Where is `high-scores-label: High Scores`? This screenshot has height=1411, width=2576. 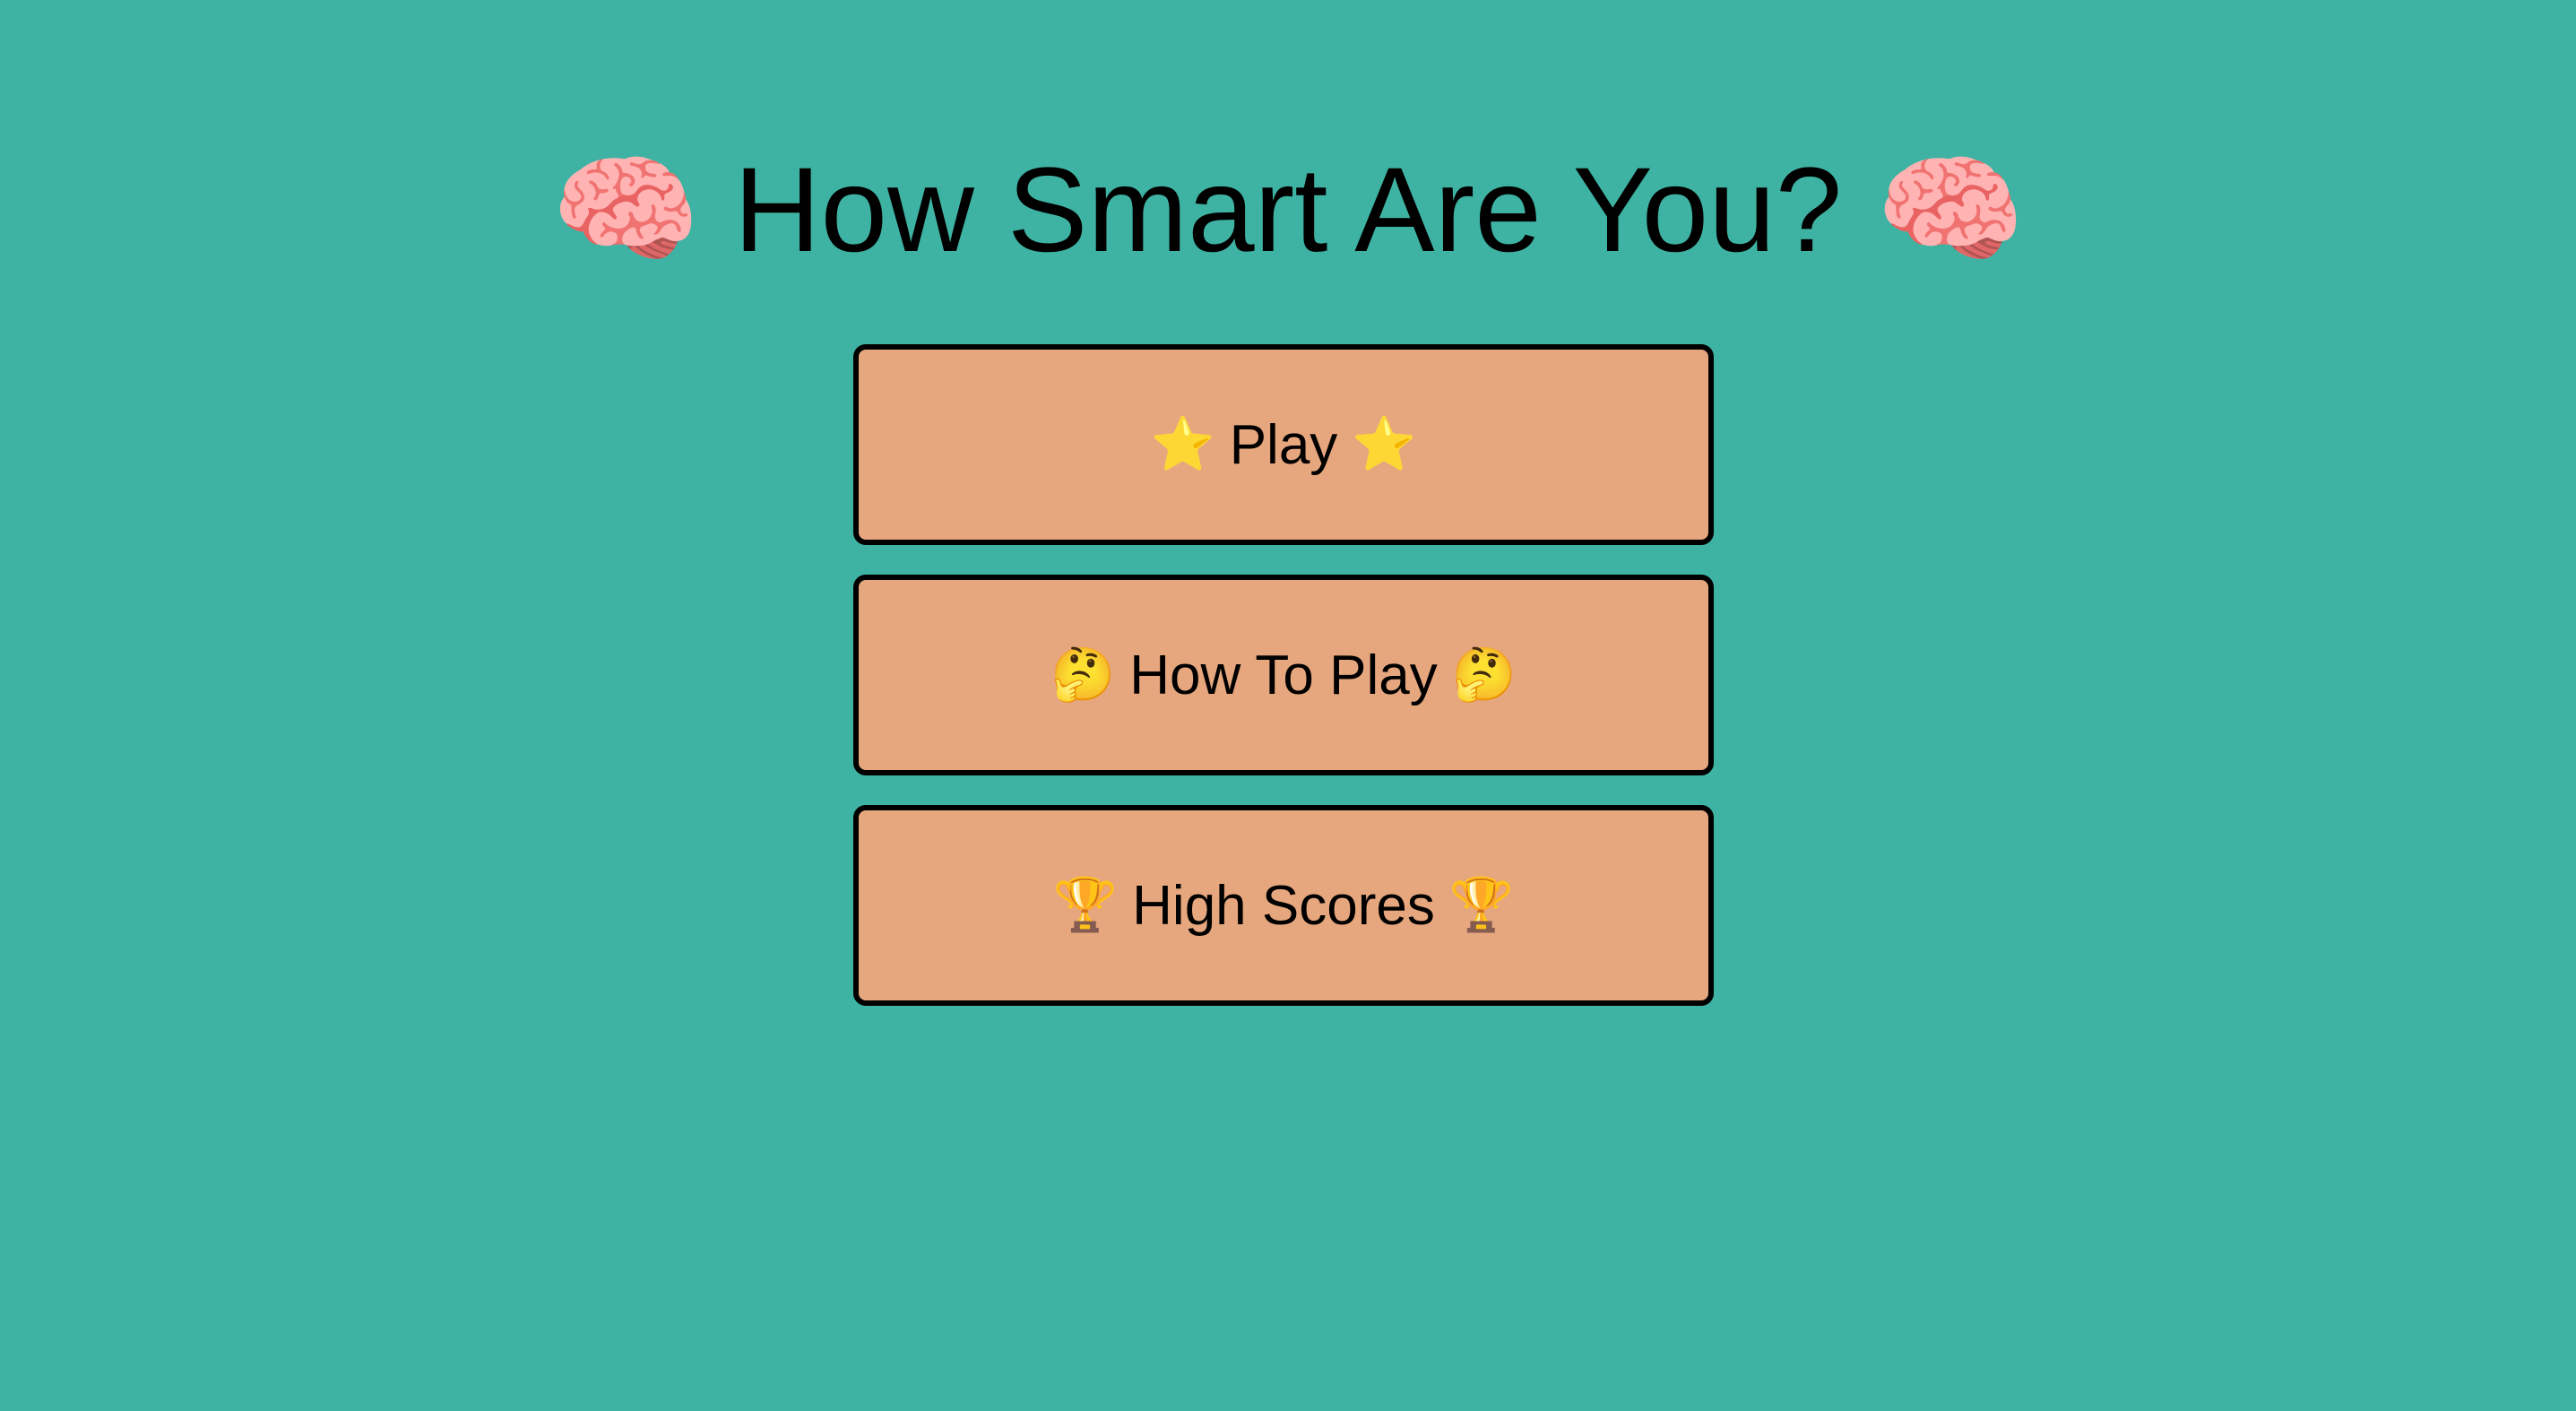 high-scores-label: High Scores is located at coordinates (1283, 905).